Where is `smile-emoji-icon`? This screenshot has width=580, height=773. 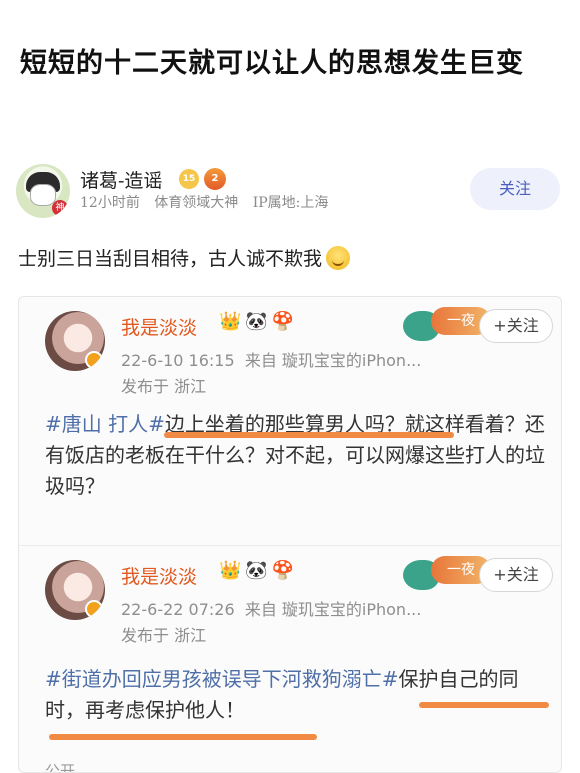
smile-emoji-icon is located at coordinates (338, 258).